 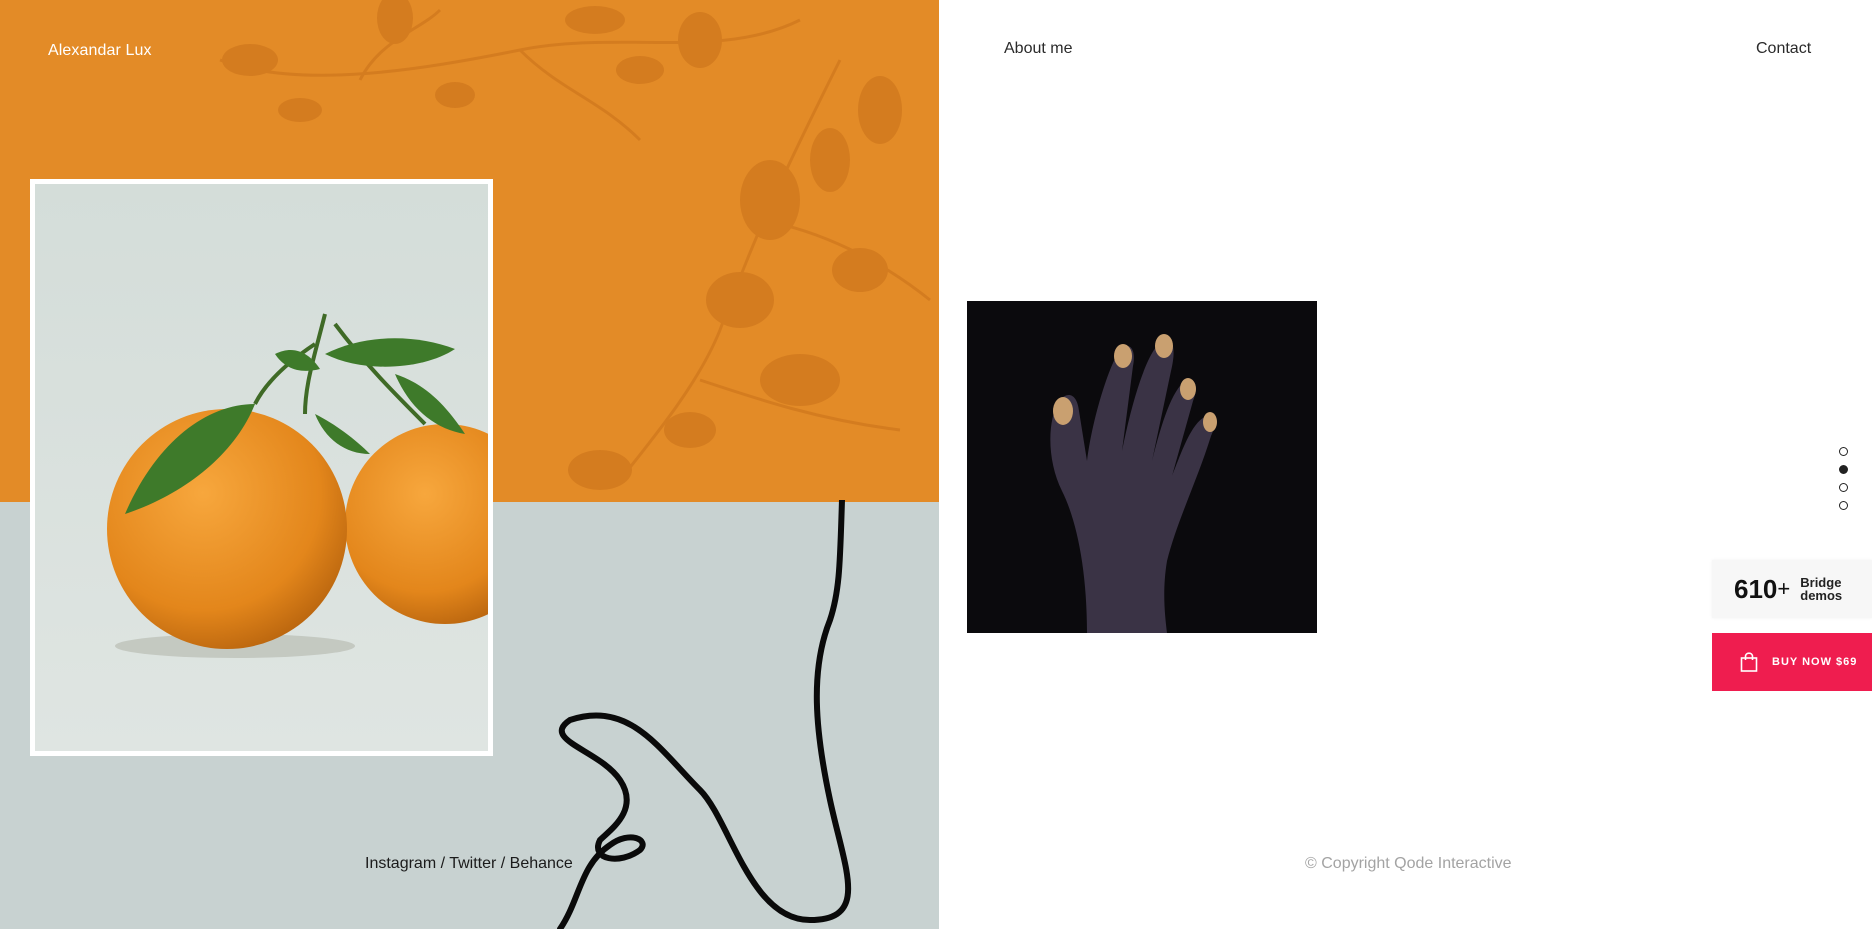 What do you see at coordinates (1749, 662) in the screenshot?
I see `shopping-bag-icon` at bounding box center [1749, 662].